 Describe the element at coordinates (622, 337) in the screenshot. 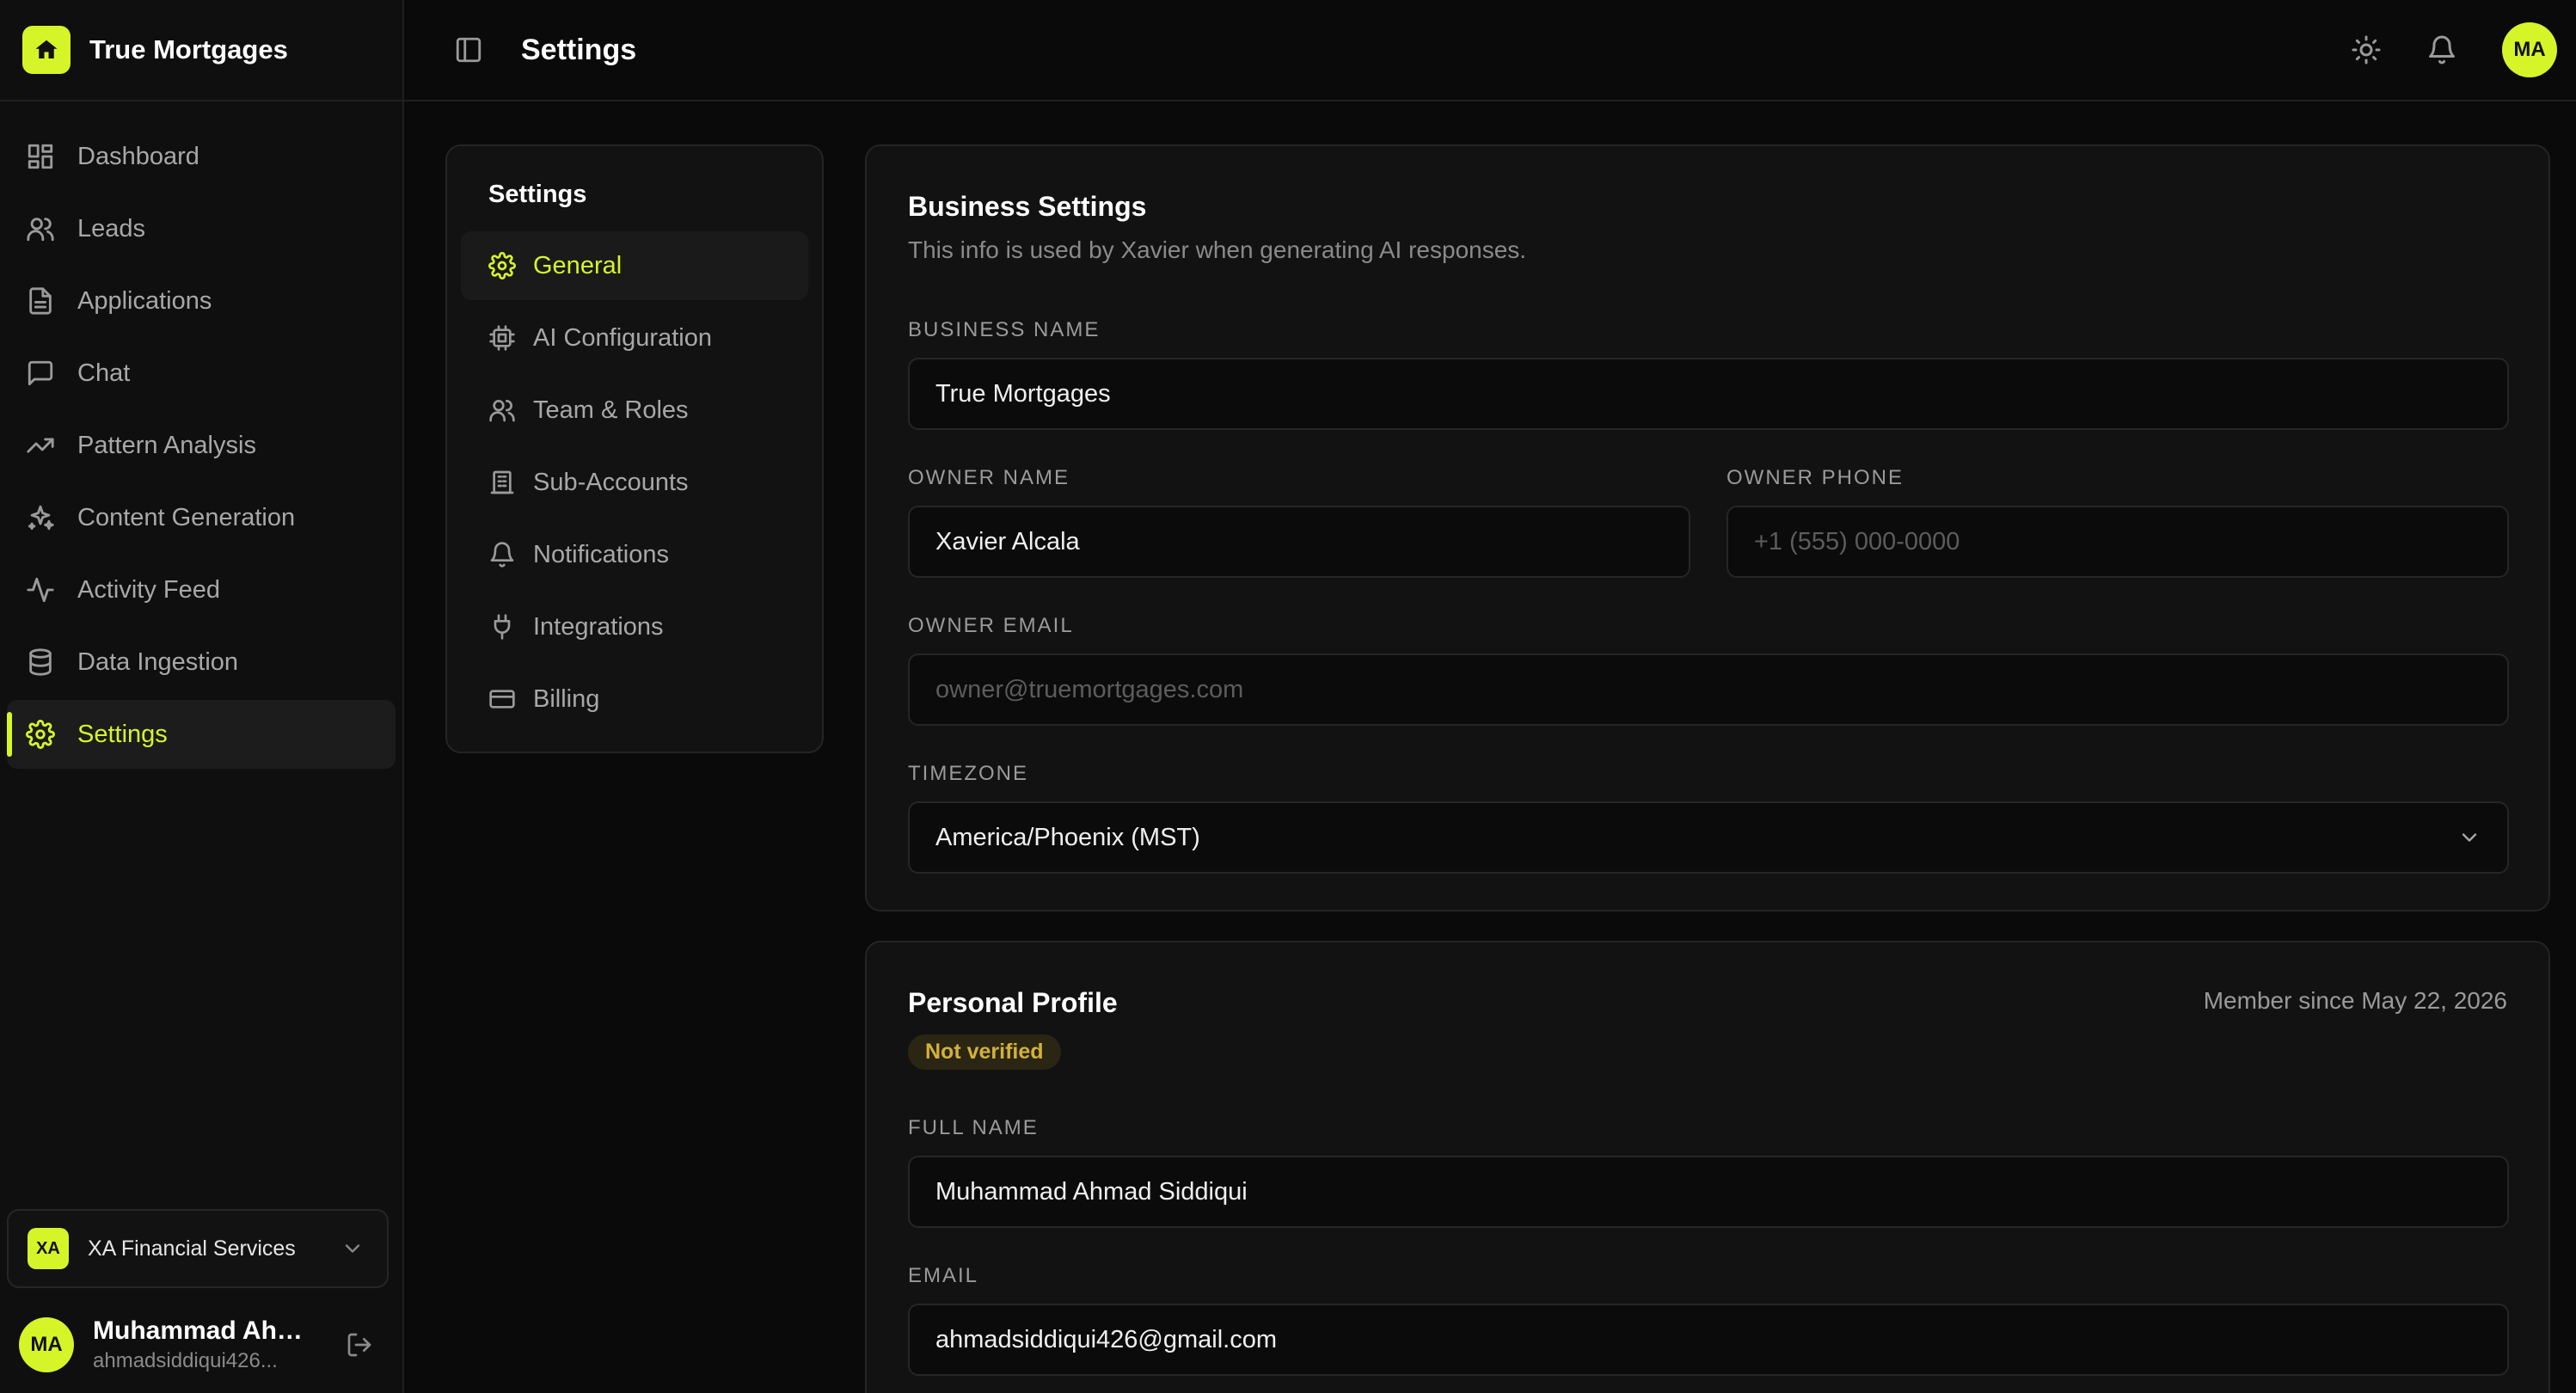

I see `menu-label: AI Configuration` at that location.